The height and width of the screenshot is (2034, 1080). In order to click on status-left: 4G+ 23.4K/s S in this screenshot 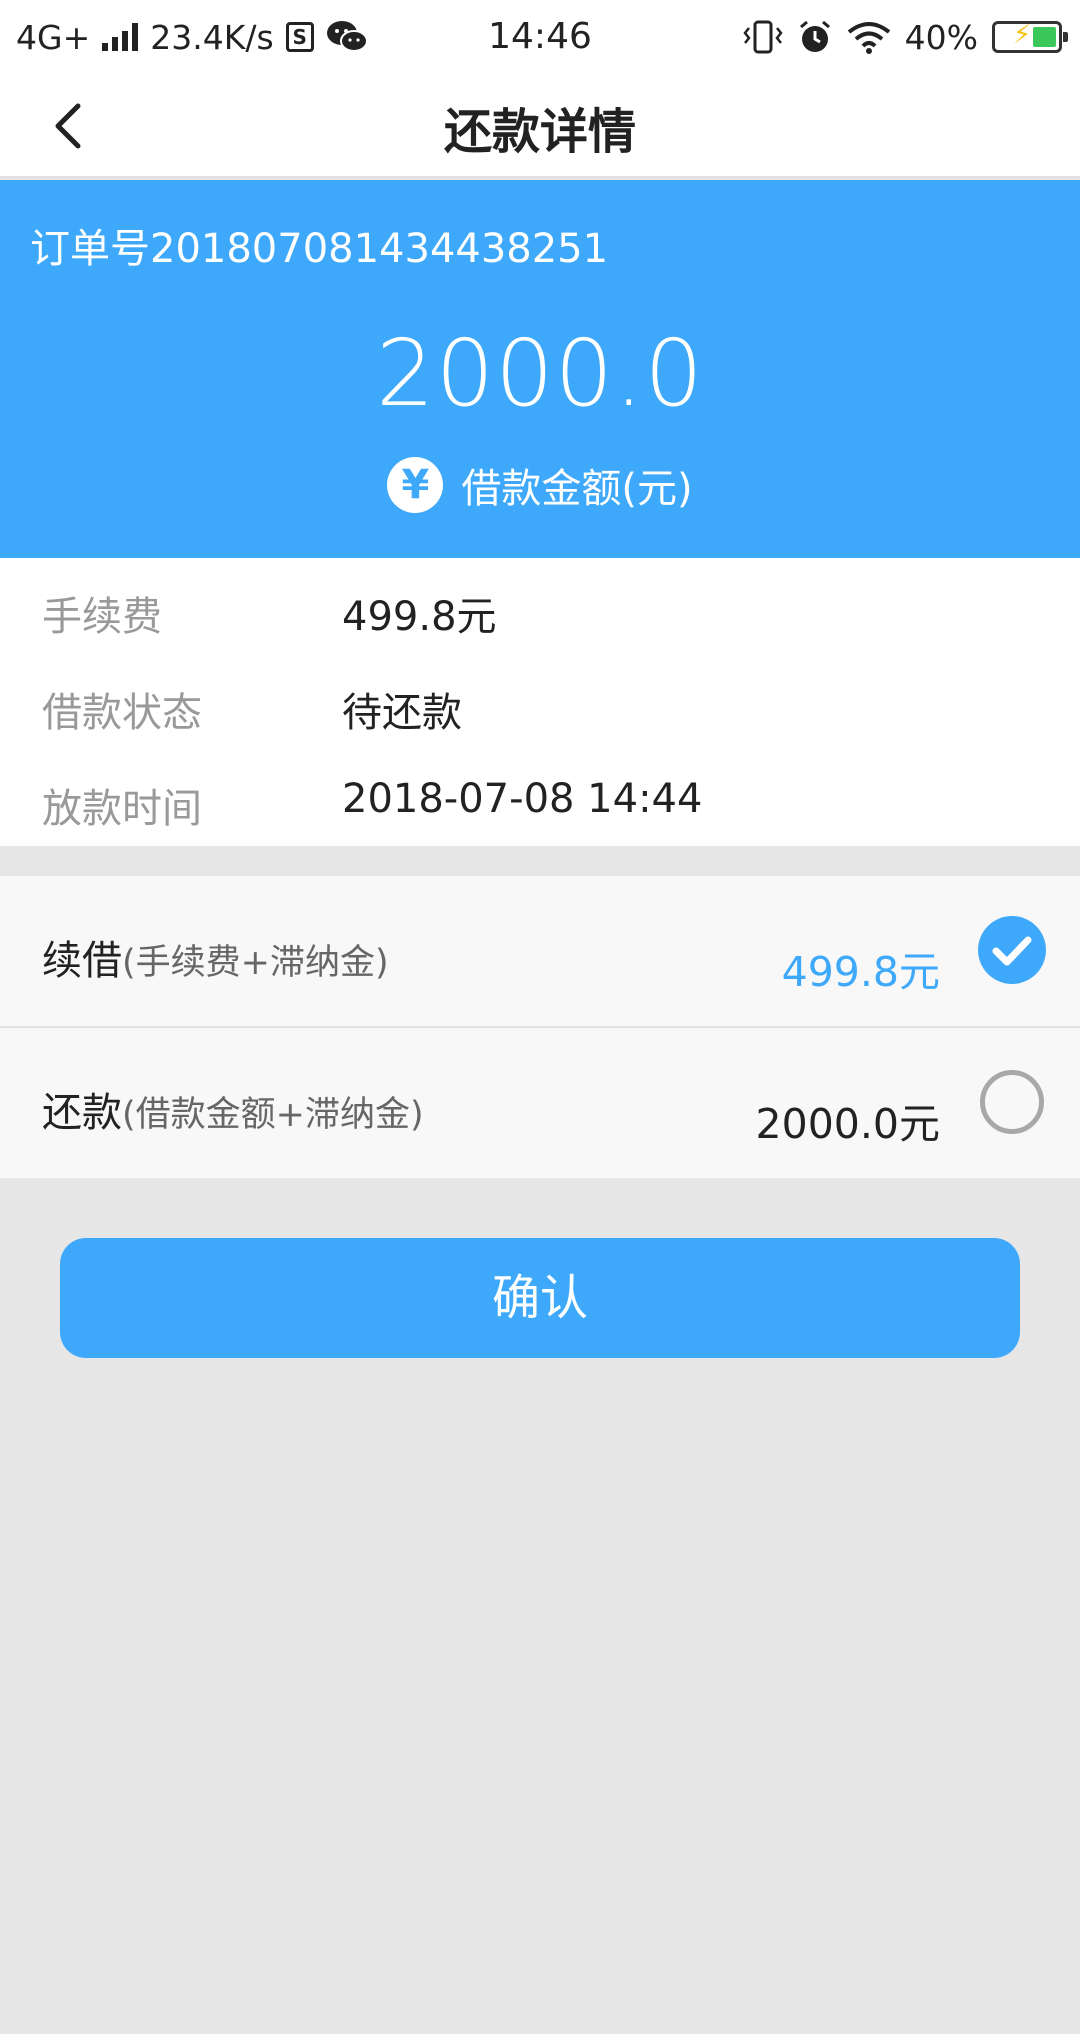, I will do `click(192, 37)`.